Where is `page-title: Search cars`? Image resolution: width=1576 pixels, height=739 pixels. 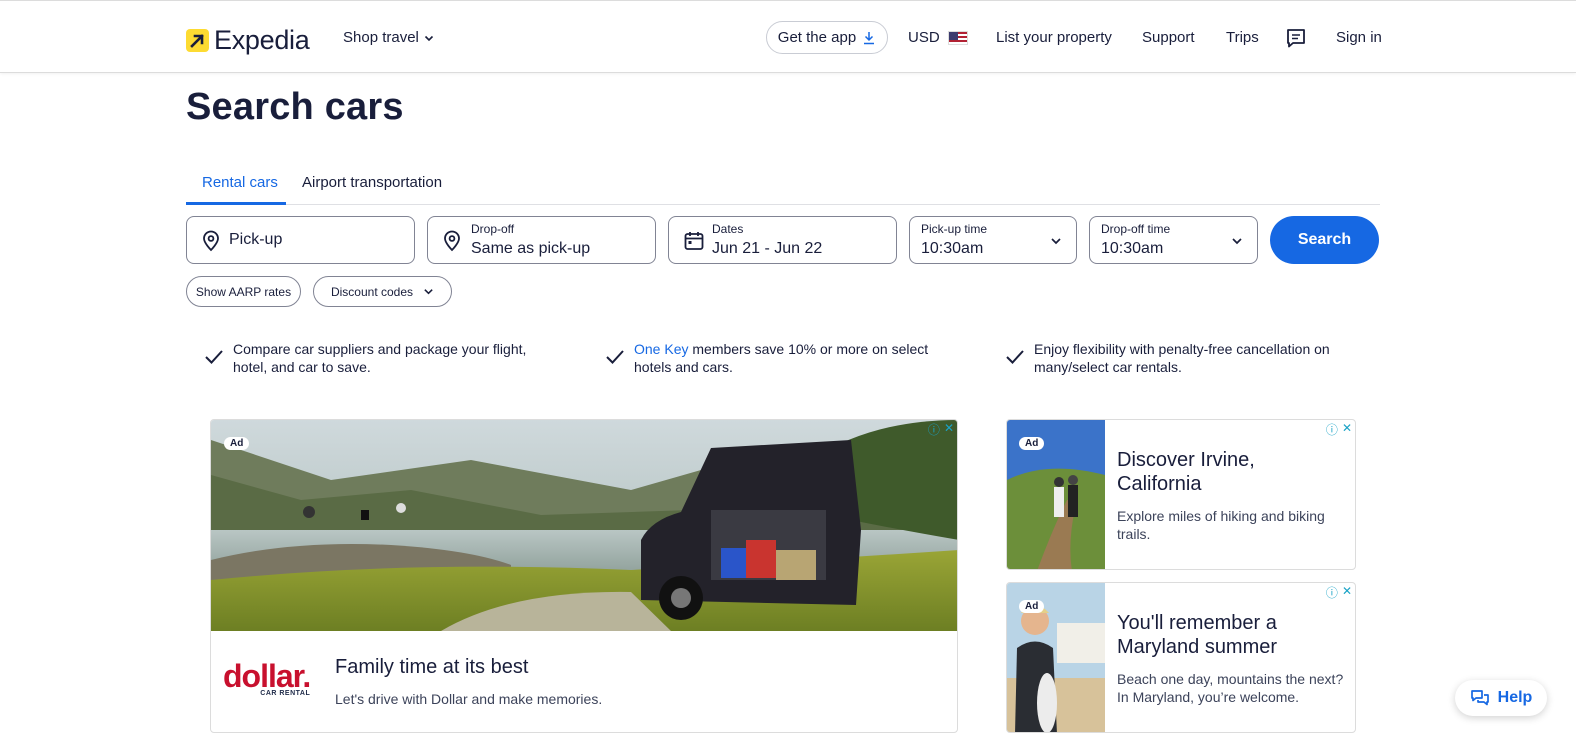 page-title: Search cars is located at coordinates (295, 107).